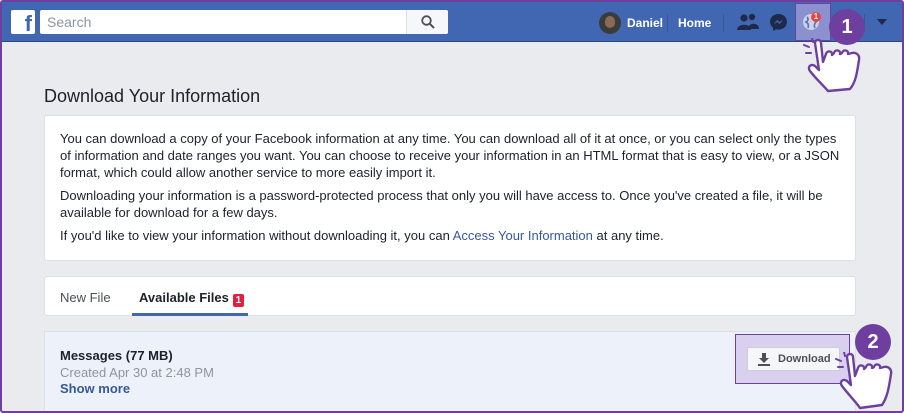 This screenshot has height=413, width=904. I want to click on download-button-label: Download, so click(804, 359).